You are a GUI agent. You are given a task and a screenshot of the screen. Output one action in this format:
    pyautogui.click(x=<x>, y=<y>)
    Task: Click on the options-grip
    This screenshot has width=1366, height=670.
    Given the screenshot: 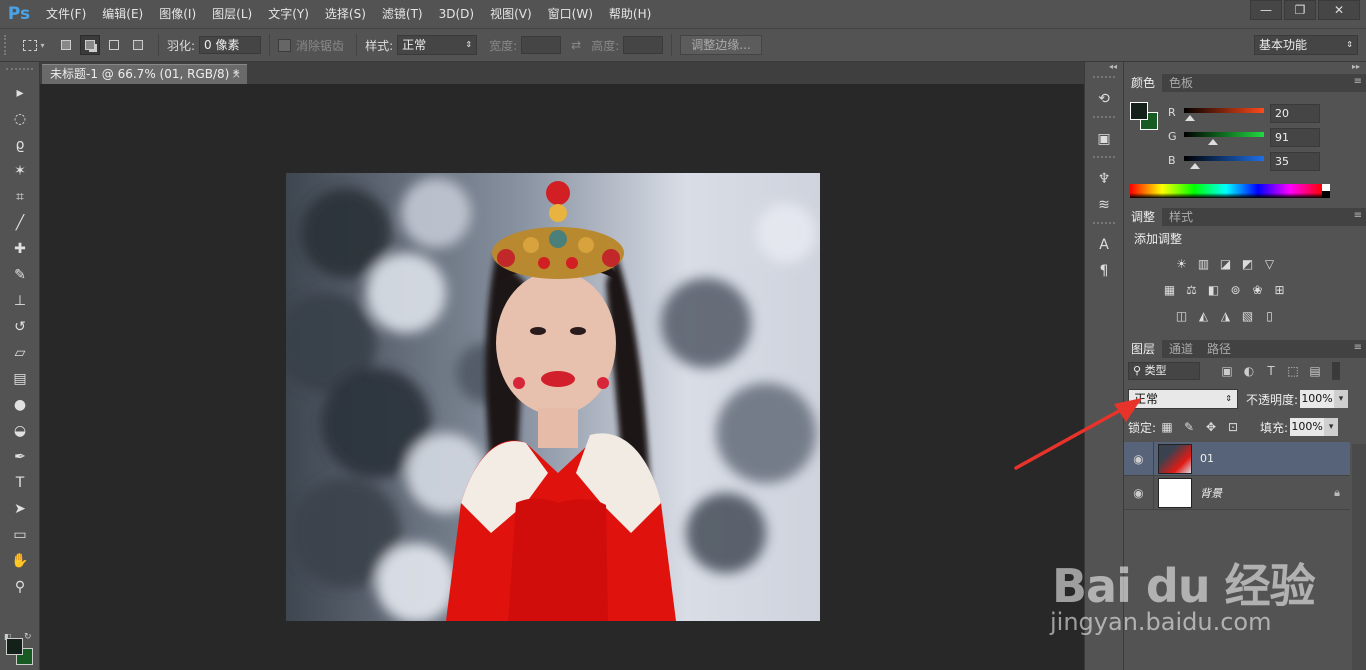 What is the action you would take?
    pyautogui.click(x=9, y=45)
    